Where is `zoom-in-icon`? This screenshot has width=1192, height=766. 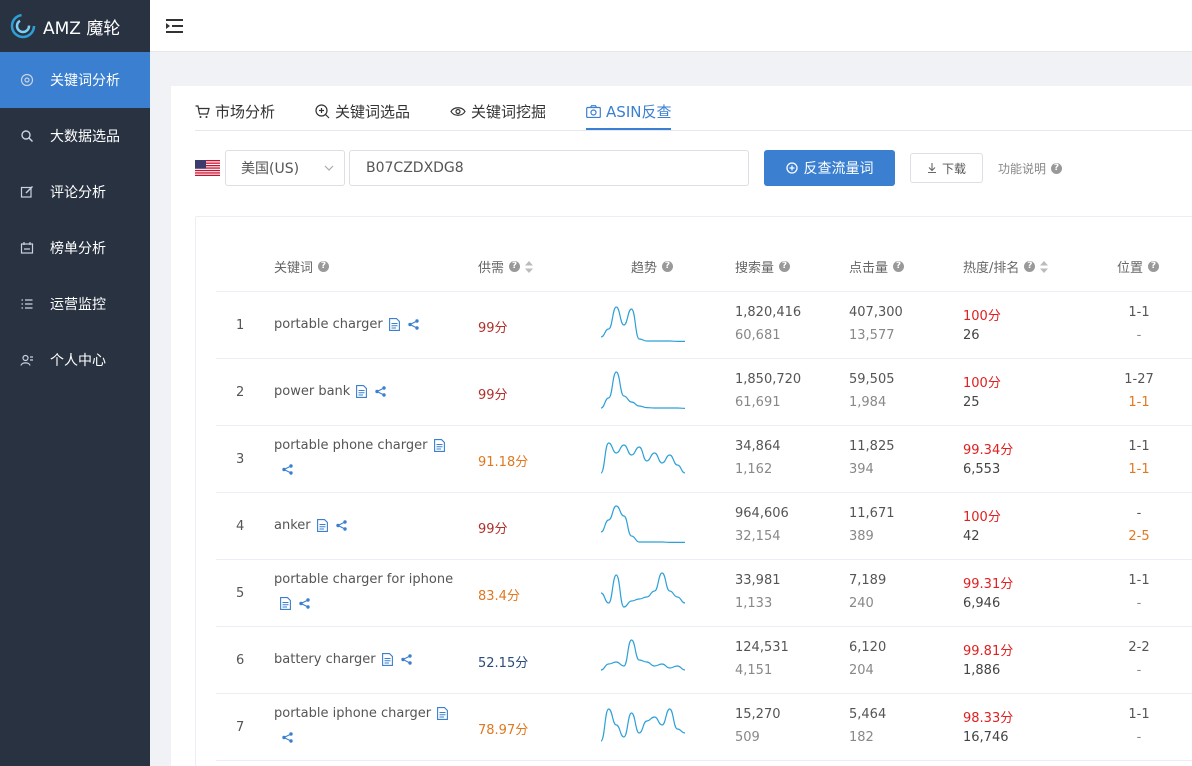
zoom-in-icon is located at coordinates (791, 167).